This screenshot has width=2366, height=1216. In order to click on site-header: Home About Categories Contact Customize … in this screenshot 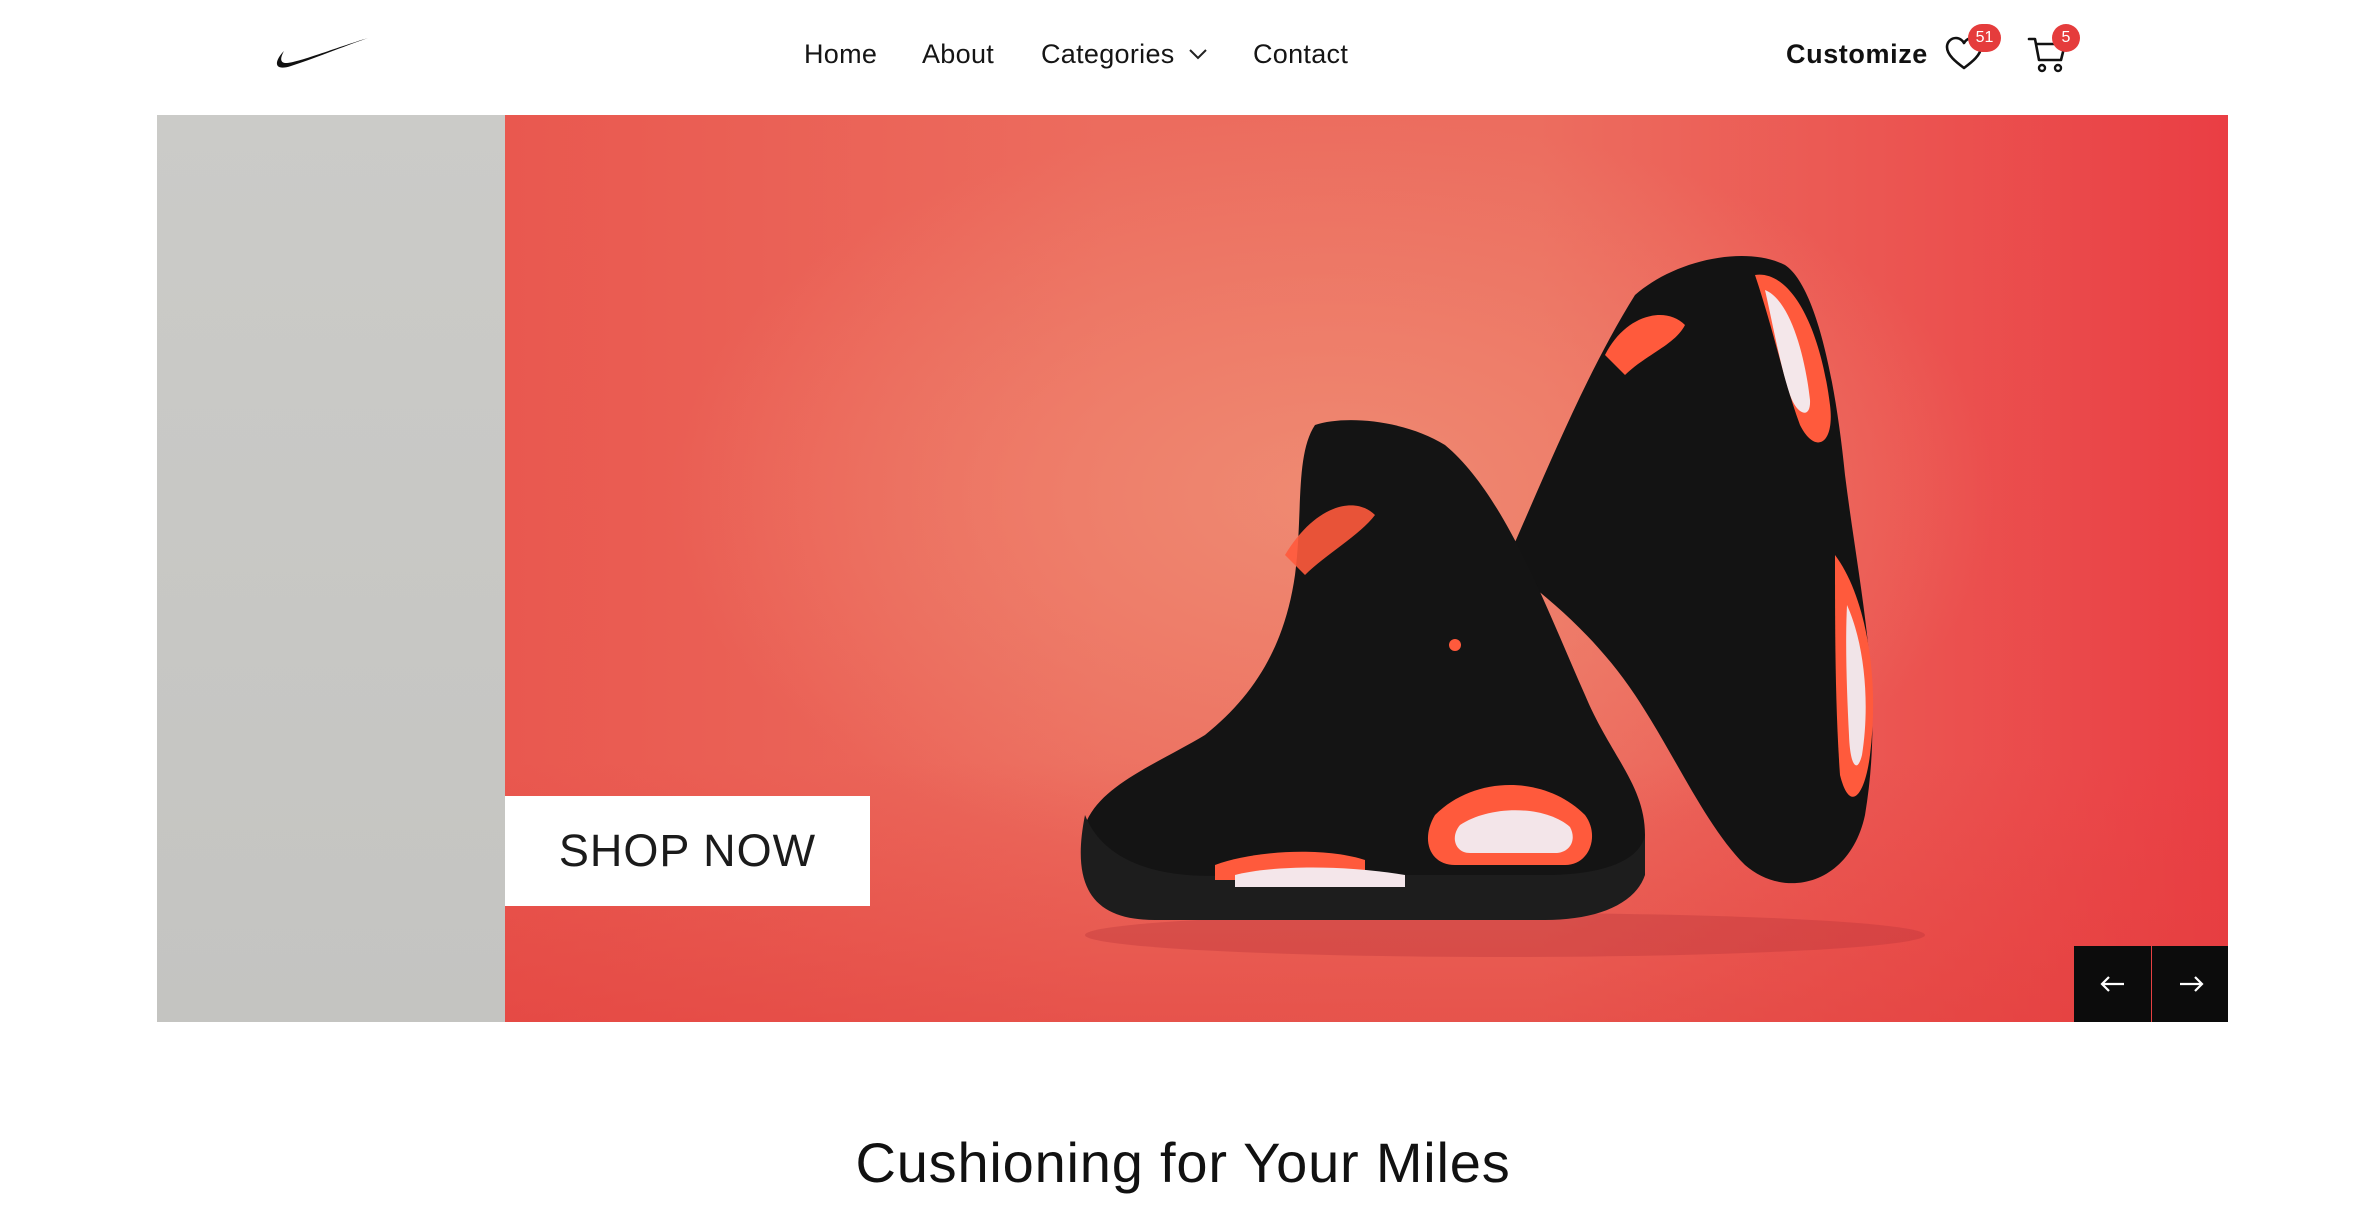, I will do `click(1183, 57)`.